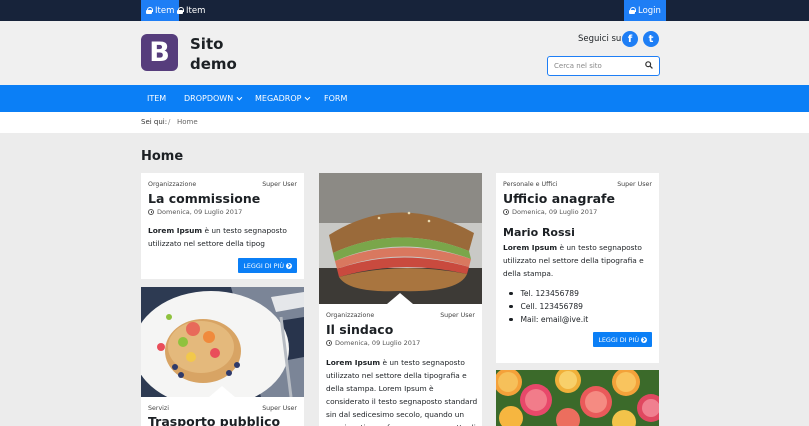 The width and height of the screenshot is (809, 426). I want to click on login-label: Login, so click(649, 10).